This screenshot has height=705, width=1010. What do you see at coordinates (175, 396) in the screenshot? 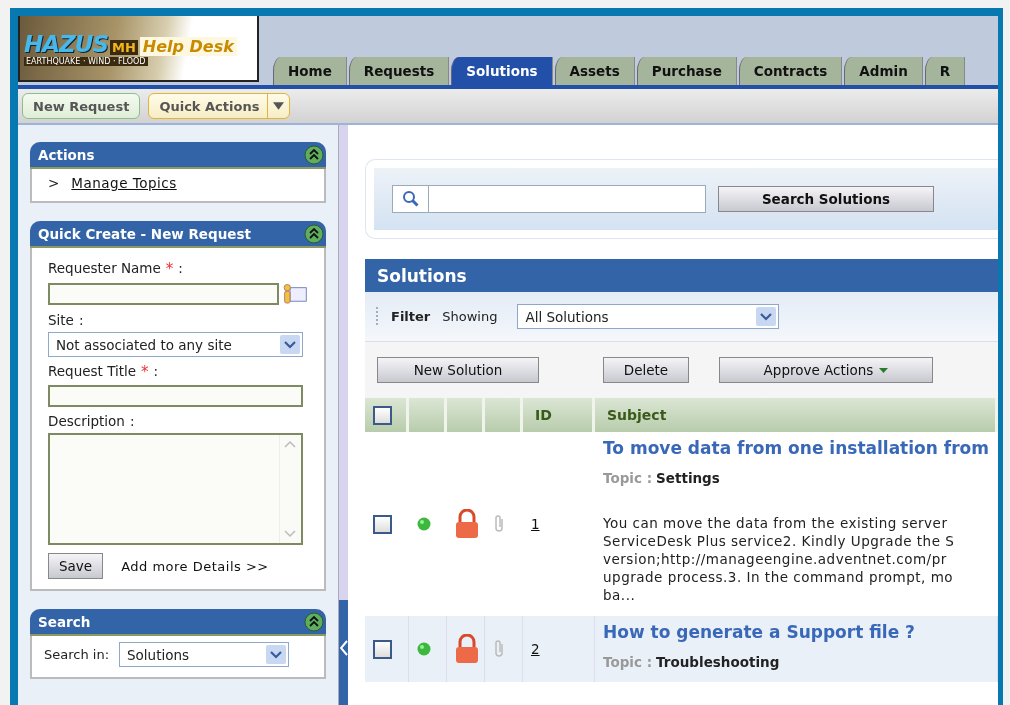
I see `request-title-field` at bounding box center [175, 396].